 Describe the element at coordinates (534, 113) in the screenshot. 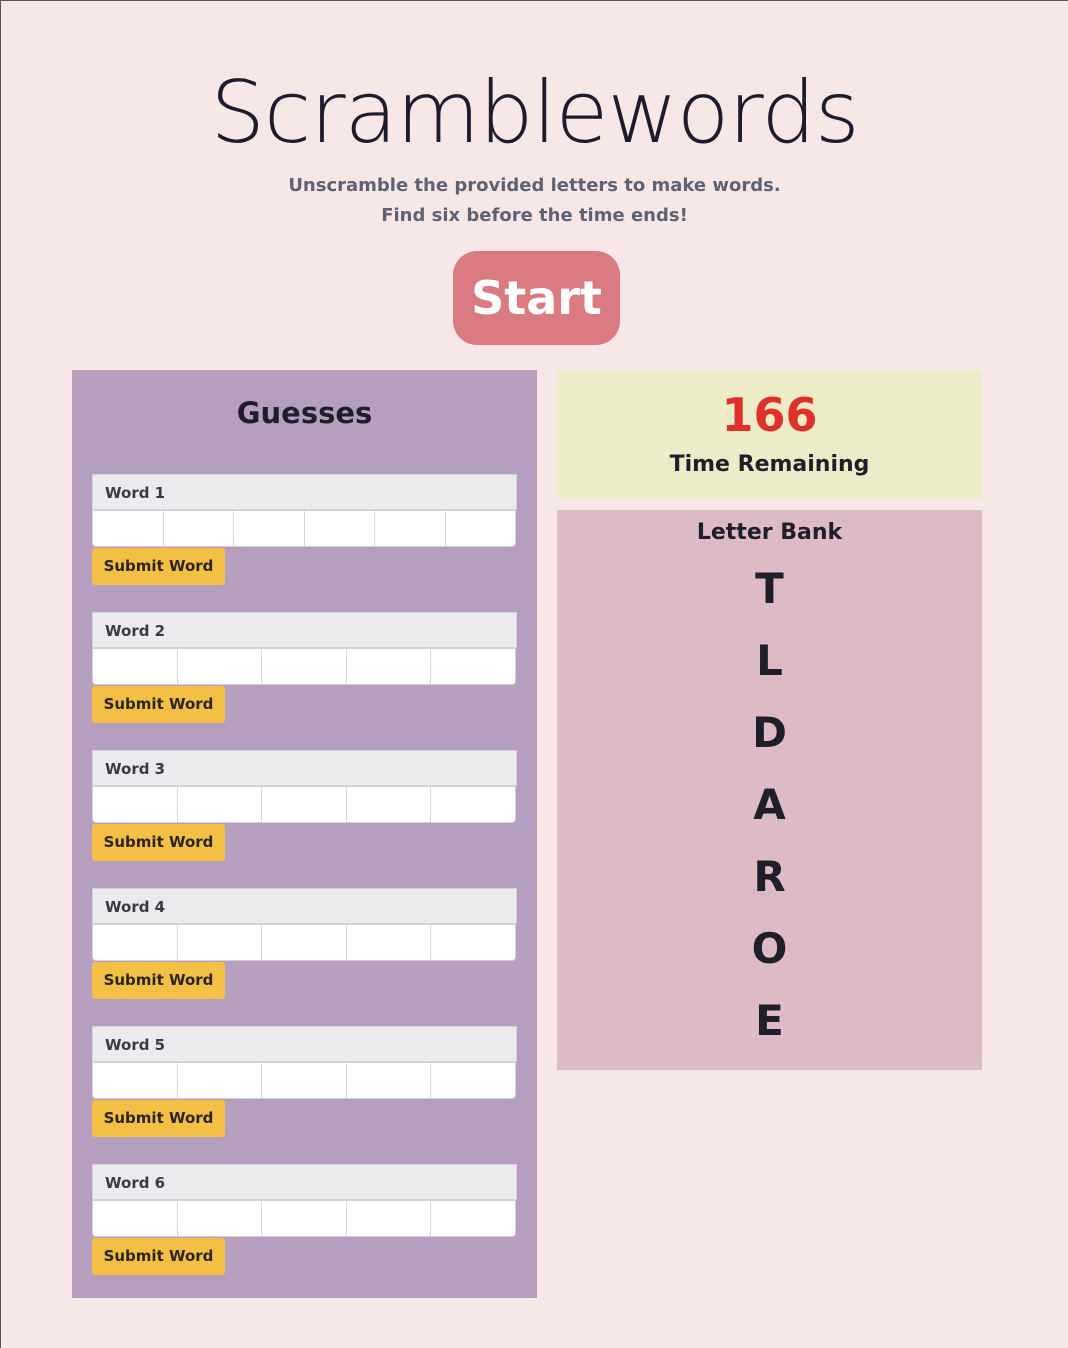

I see `page-title: Scramblewords` at that location.